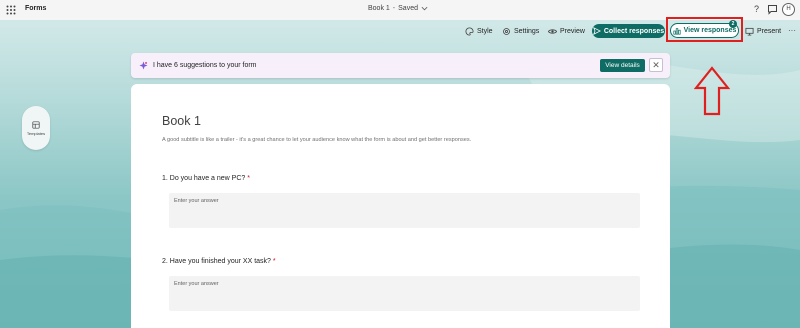 The height and width of the screenshot is (328, 800). What do you see at coordinates (485, 31) in the screenshot?
I see `style-label: Style` at bounding box center [485, 31].